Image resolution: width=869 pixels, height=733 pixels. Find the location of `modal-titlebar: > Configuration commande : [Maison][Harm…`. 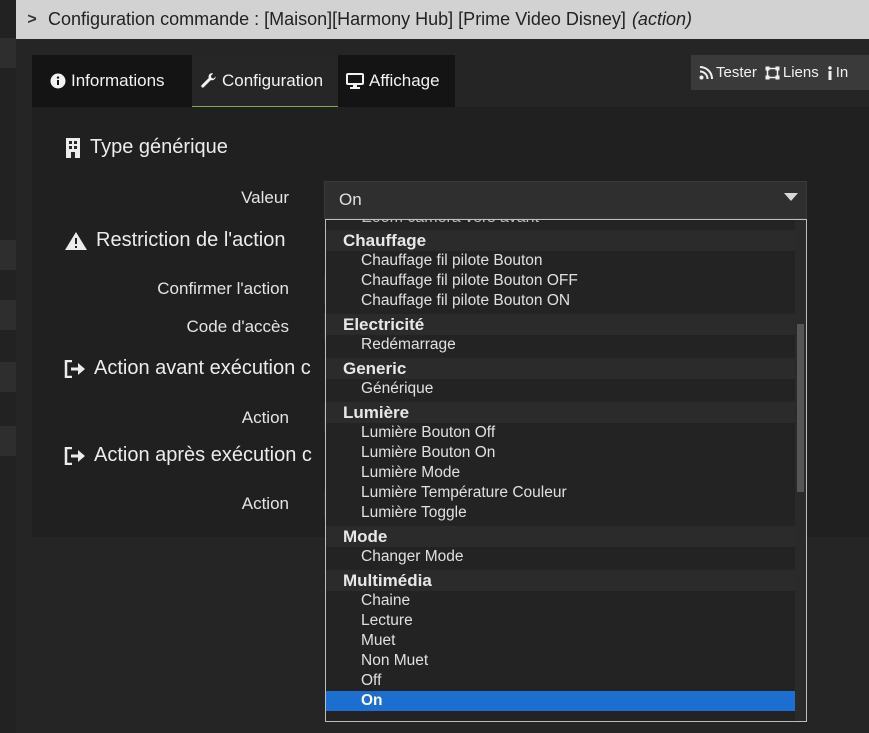

modal-titlebar: > Configuration commande : [Maison][Harm… is located at coordinates (442, 19).